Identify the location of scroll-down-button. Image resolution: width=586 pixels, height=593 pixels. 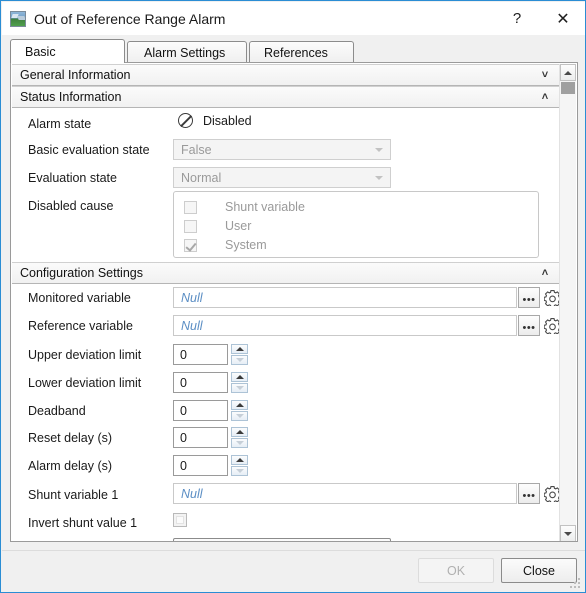
(568, 533).